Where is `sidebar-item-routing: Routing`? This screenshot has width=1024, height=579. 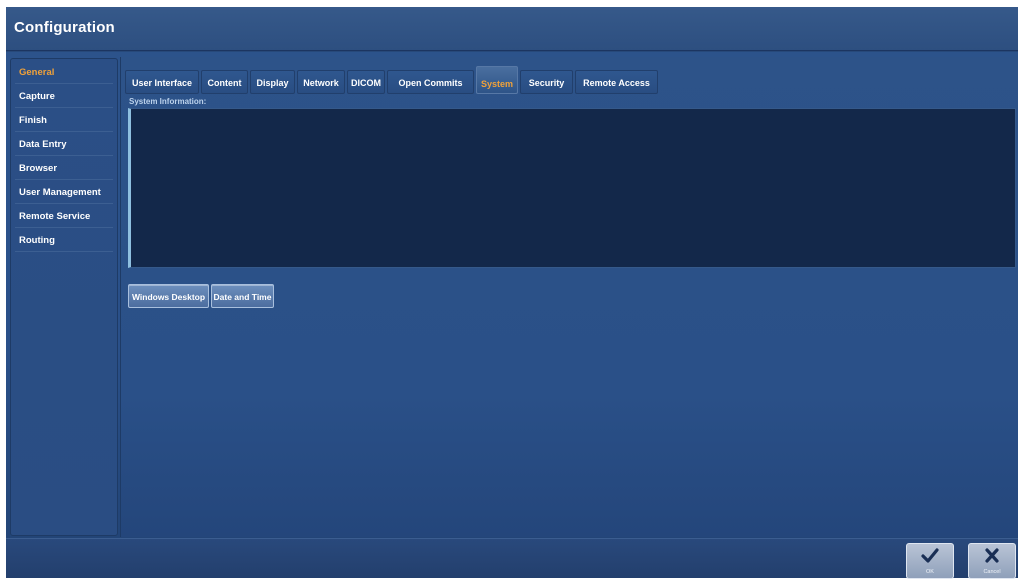
sidebar-item-routing: Routing is located at coordinates (64, 241).